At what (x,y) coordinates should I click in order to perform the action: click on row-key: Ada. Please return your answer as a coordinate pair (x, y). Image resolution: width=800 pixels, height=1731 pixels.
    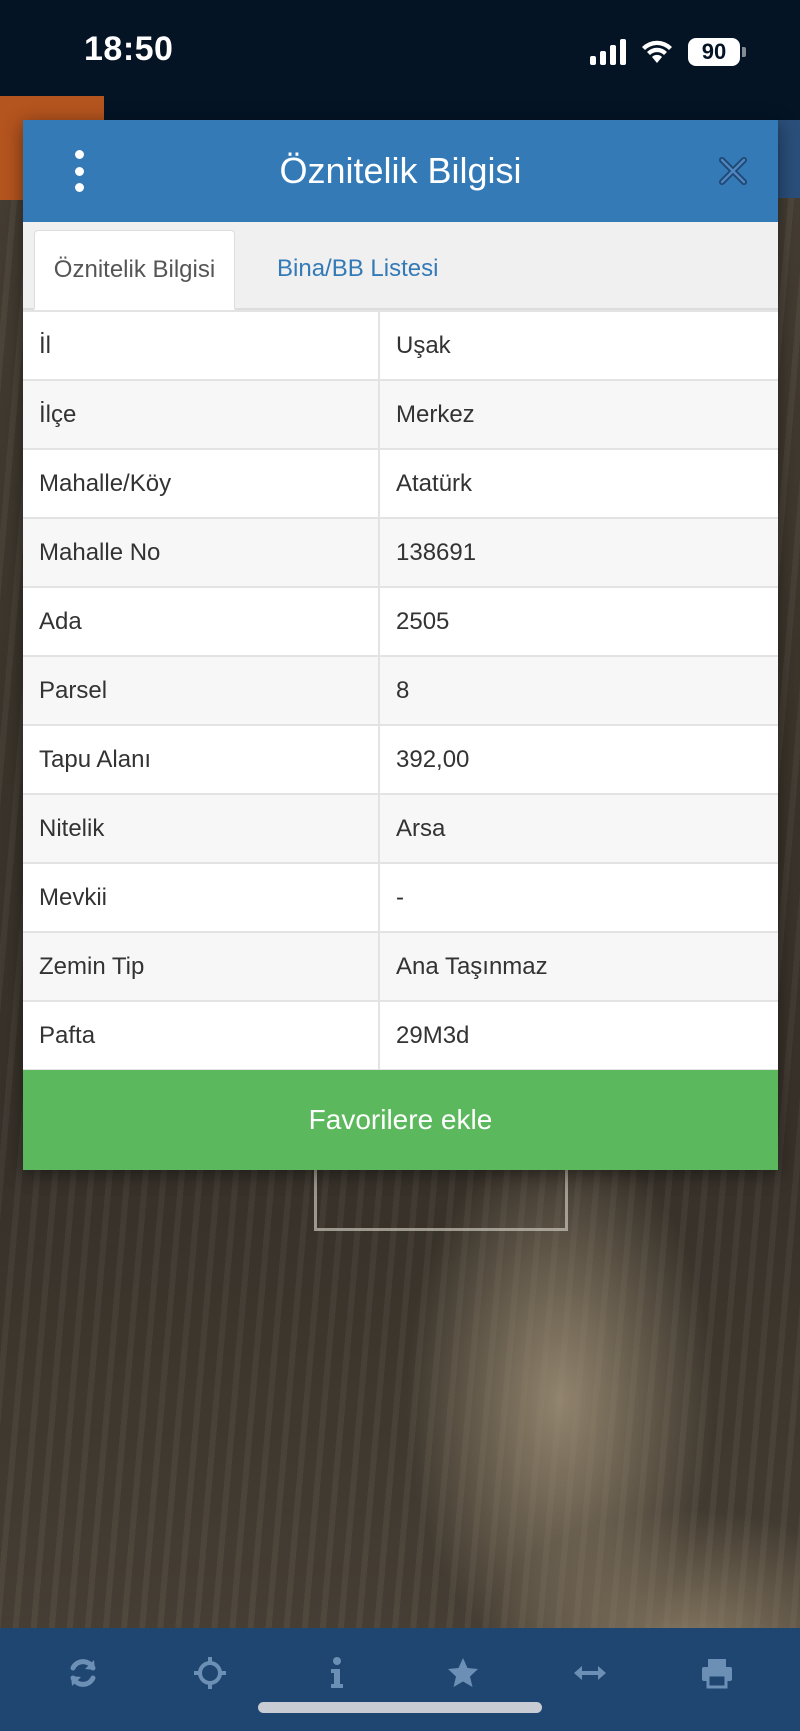
    Looking at the image, I should click on (201, 621).